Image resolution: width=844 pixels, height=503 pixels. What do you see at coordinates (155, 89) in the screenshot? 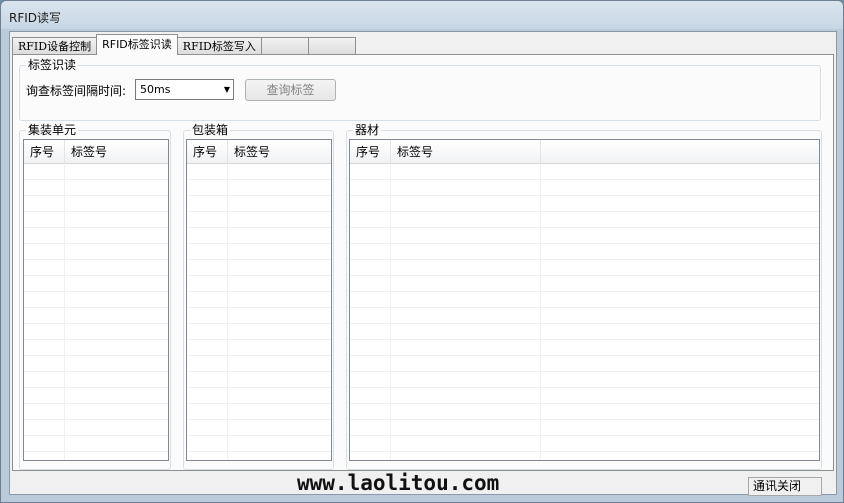
I see `interval-select-value: 50ms` at bounding box center [155, 89].